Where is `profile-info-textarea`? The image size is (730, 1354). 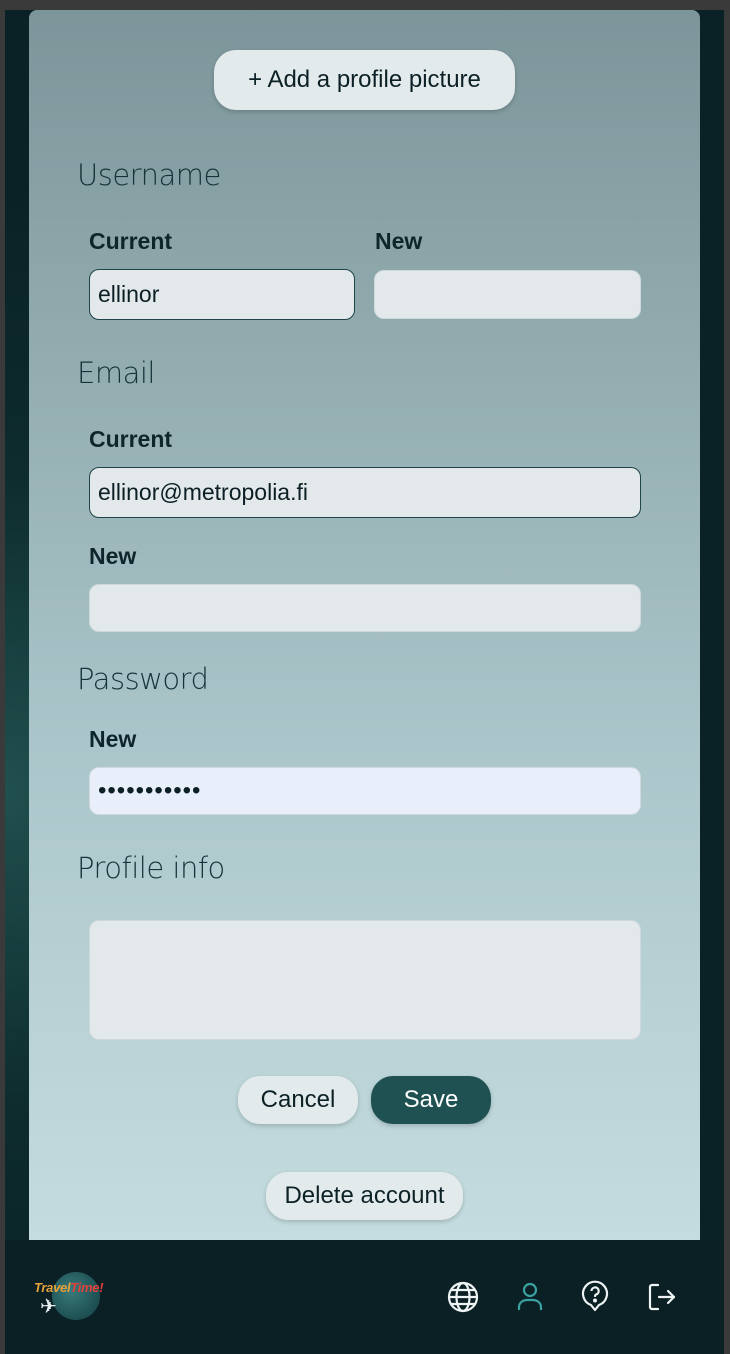
profile-info-textarea is located at coordinates (365, 980).